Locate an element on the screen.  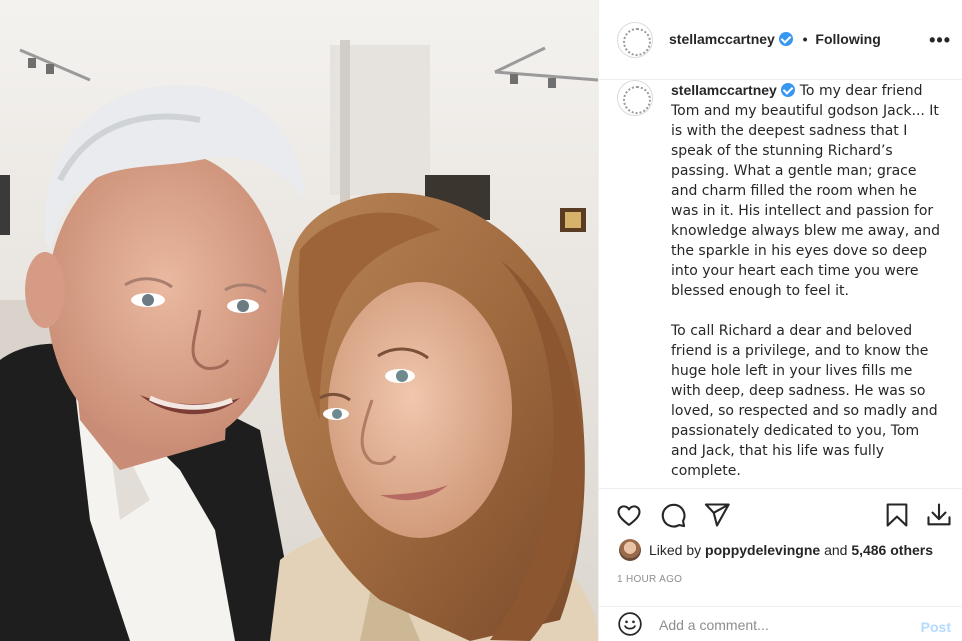
likes-count-link: 5,486 others is located at coordinates (892, 550).